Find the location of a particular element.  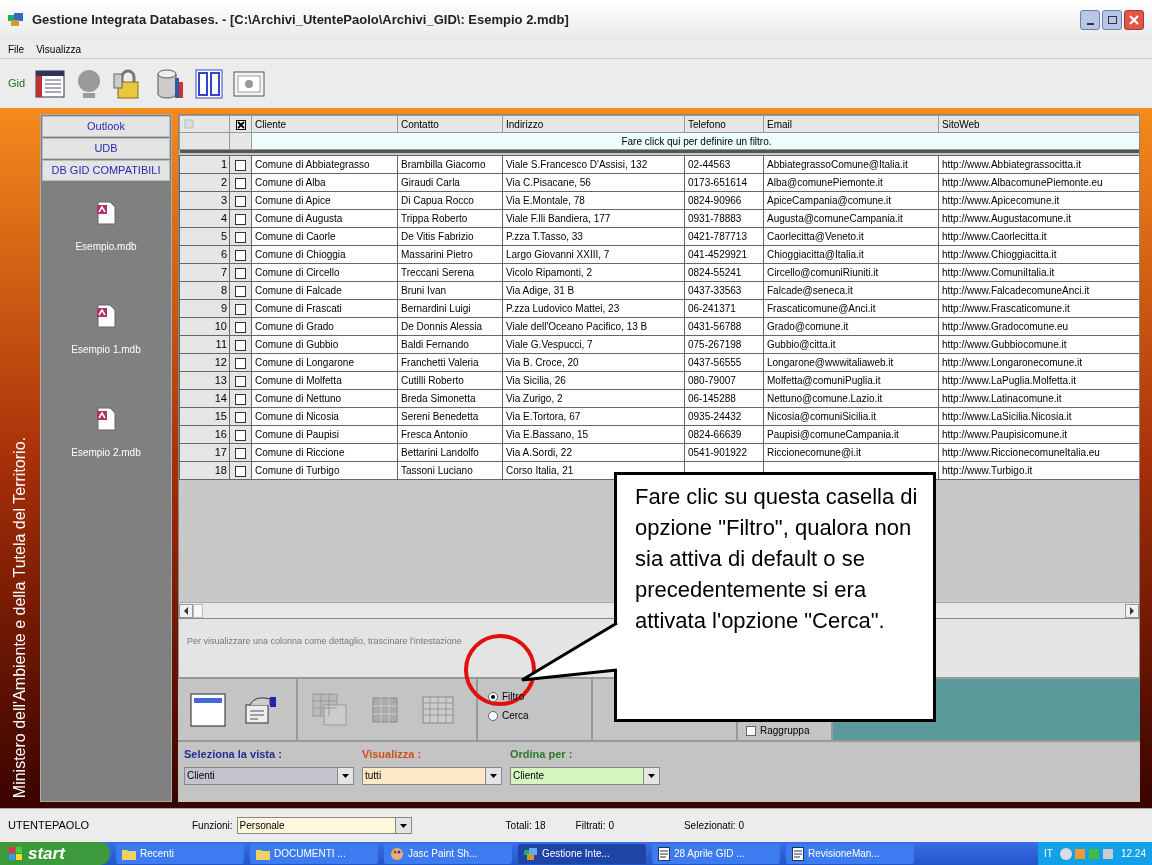

selector-label: Visualizza : is located at coordinates (392, 754).